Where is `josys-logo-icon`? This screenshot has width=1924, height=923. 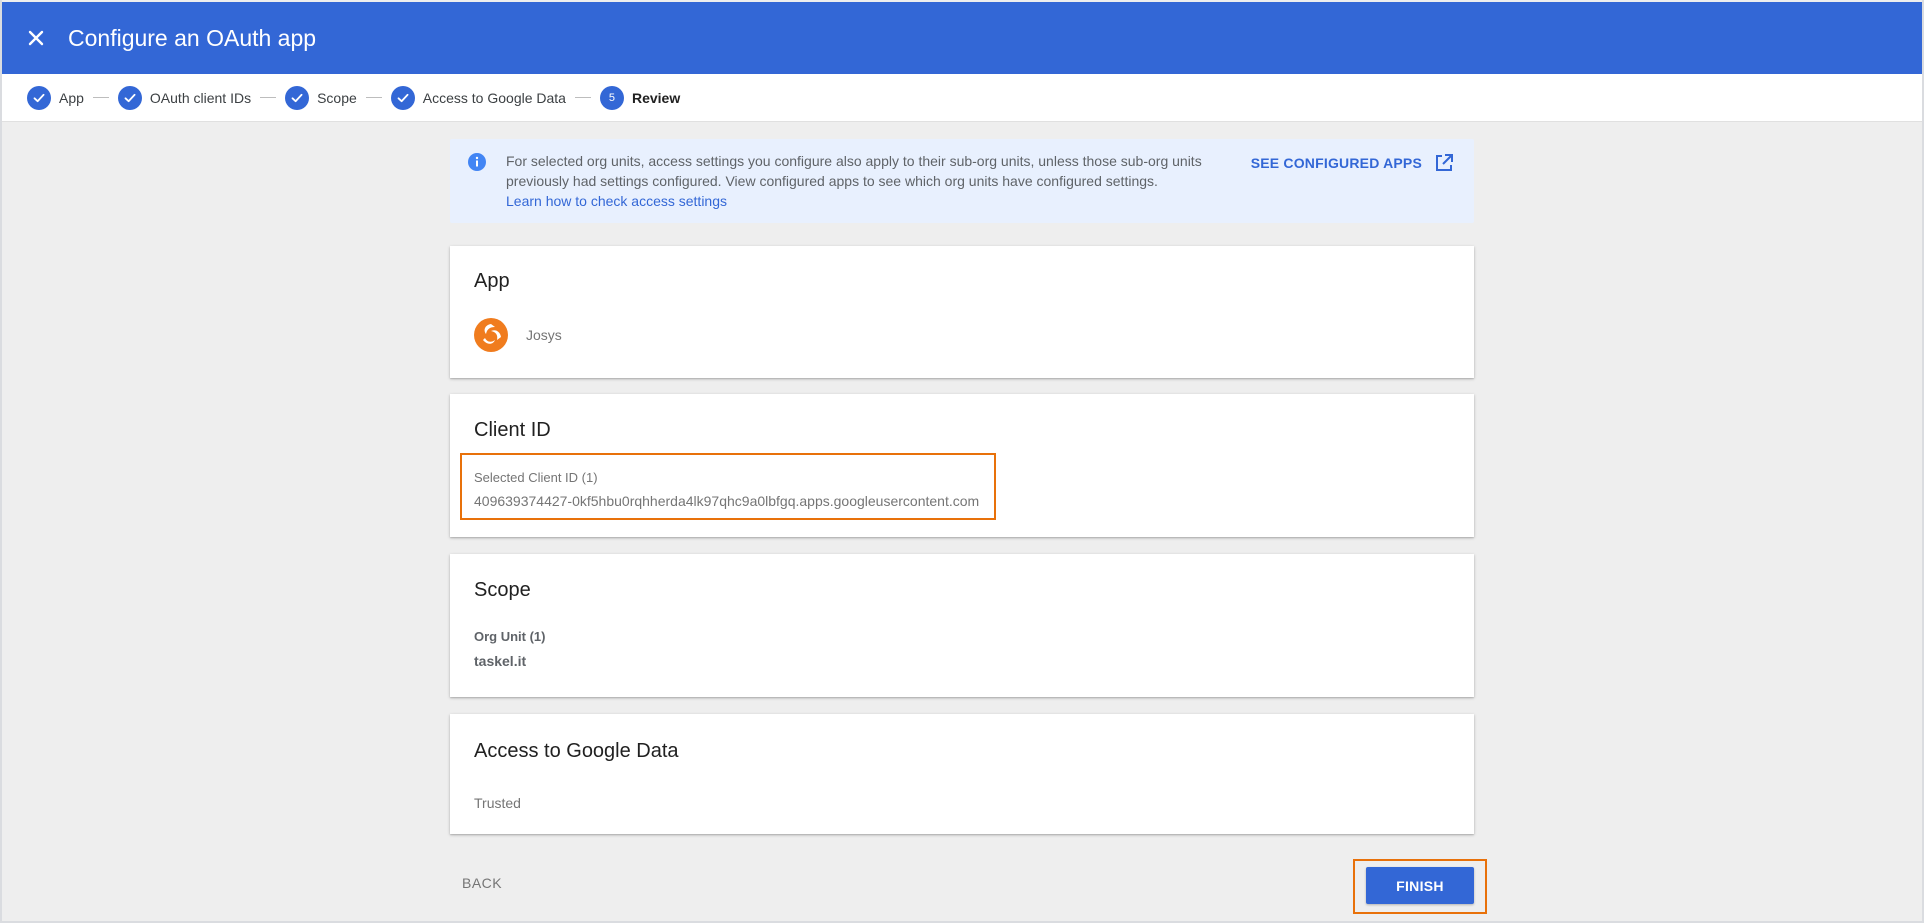
josys-logo-icon is located at coordinates (491, 335).